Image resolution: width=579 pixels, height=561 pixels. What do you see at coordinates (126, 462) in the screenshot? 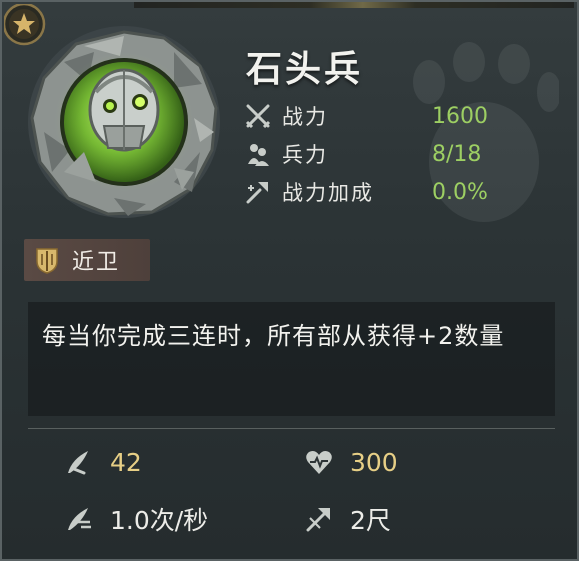
I see `attack-value: 42` at bounding box center [126, 462].